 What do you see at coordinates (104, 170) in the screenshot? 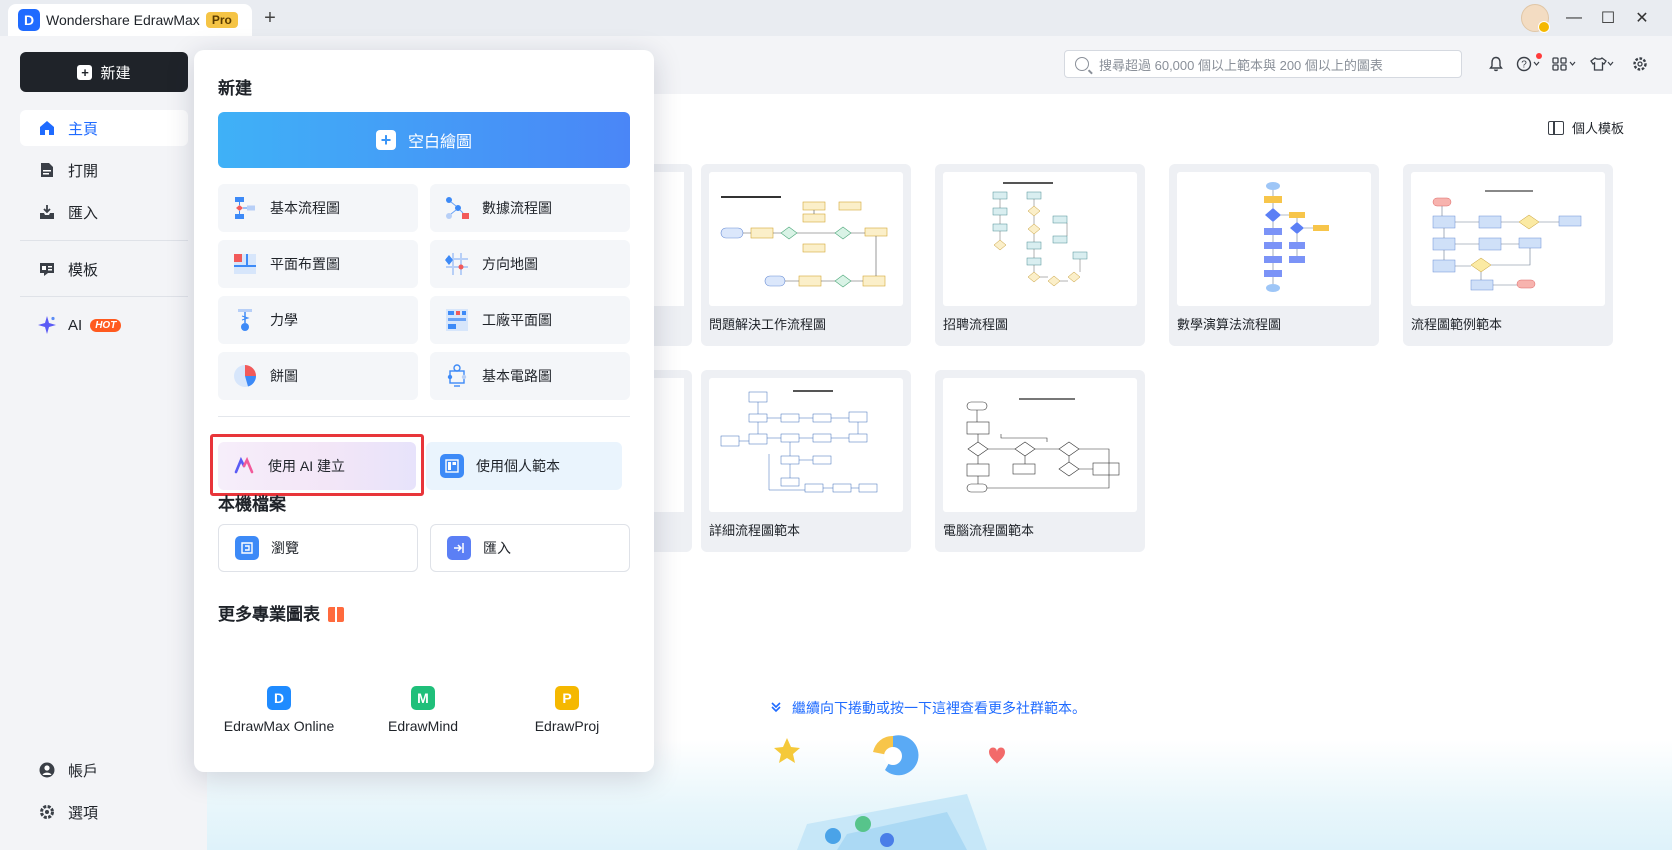
I see `sidebar-item-open: 打開` at bounding box center [104, 170].